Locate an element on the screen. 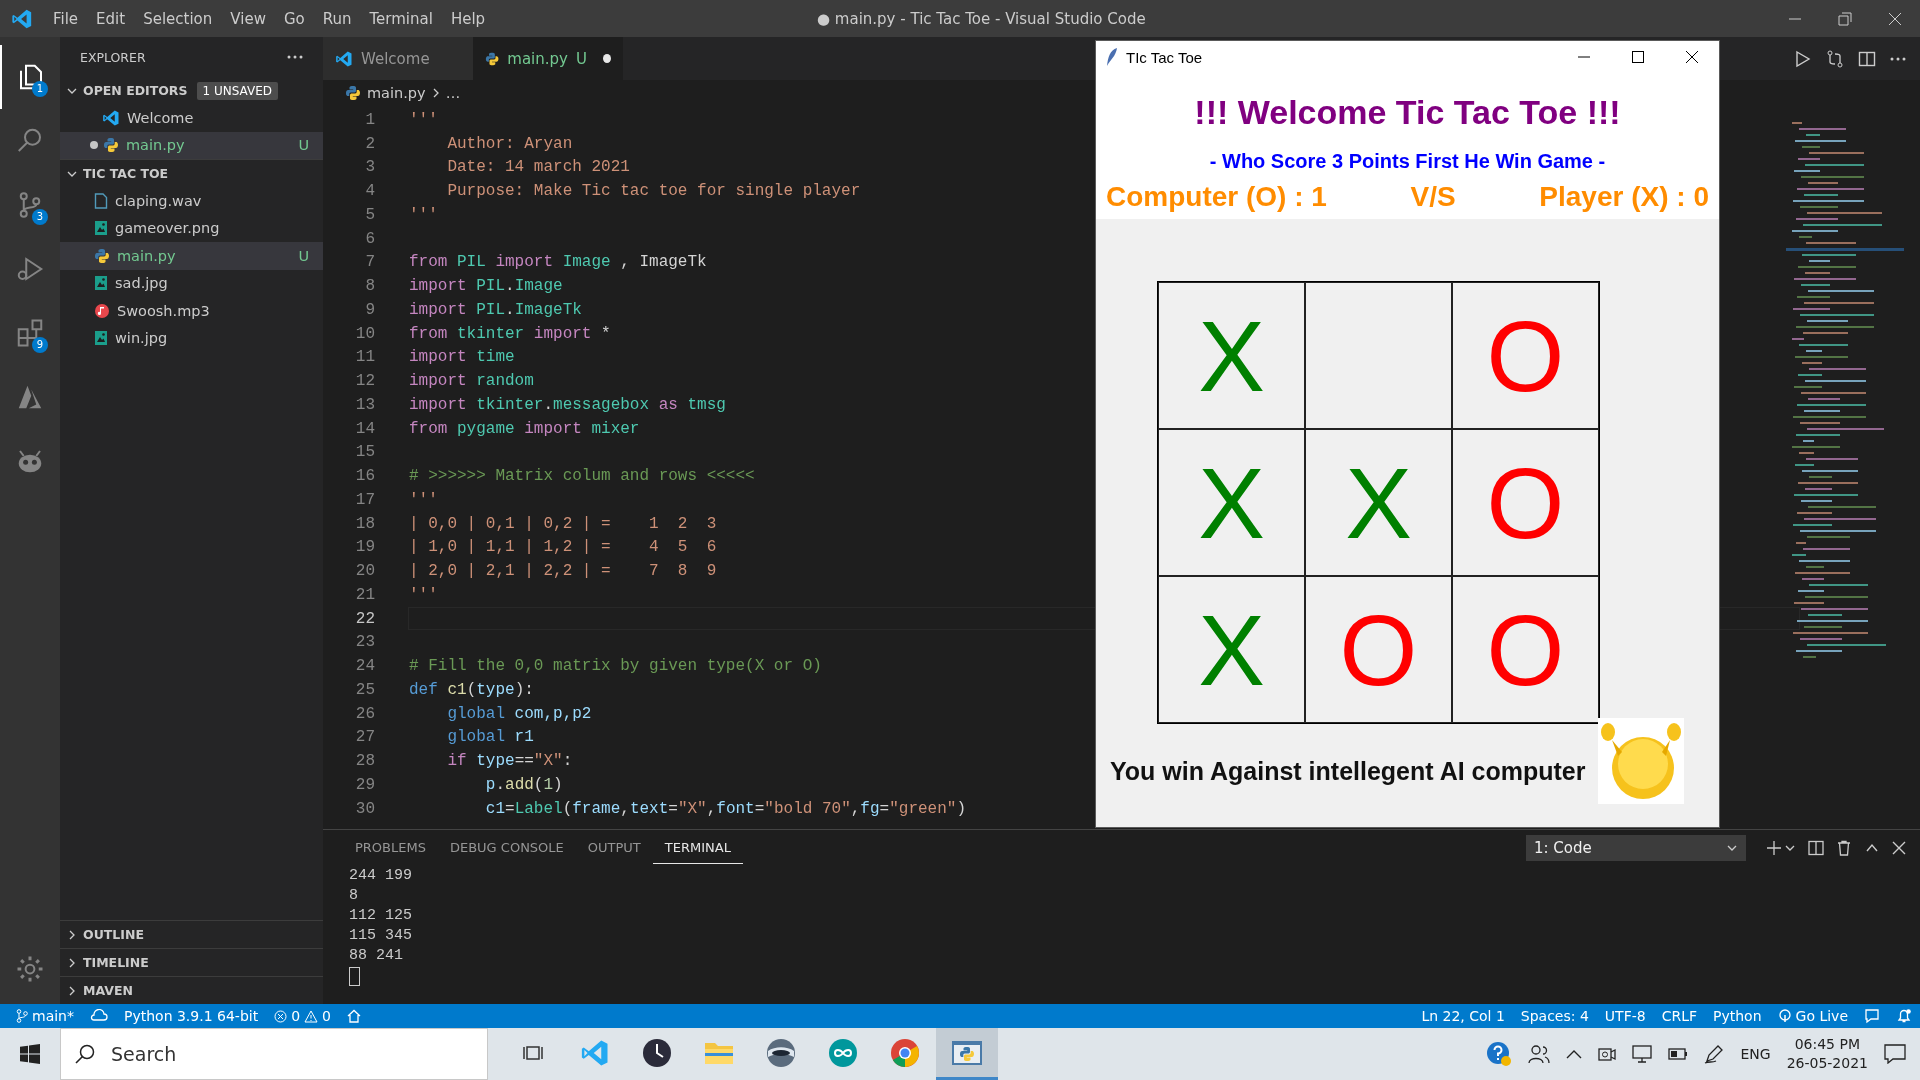  home-icon is located at coordinates (354, 1016).